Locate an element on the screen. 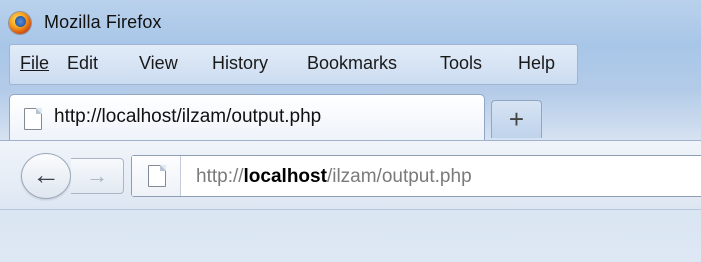  tab-active: http://localhost/ilzam/output.php is located at coordinates (247, 117).